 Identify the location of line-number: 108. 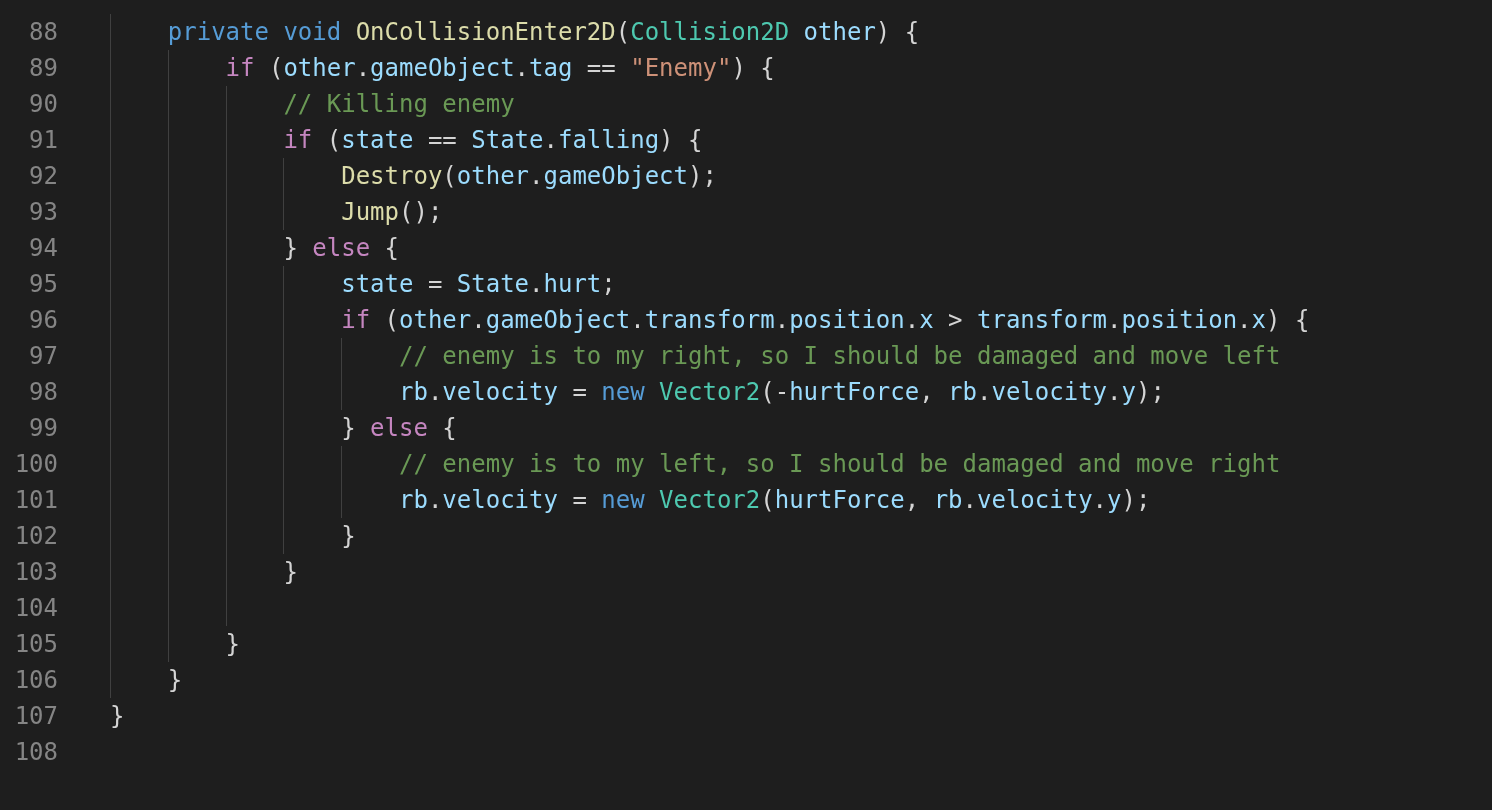
(35, 752).